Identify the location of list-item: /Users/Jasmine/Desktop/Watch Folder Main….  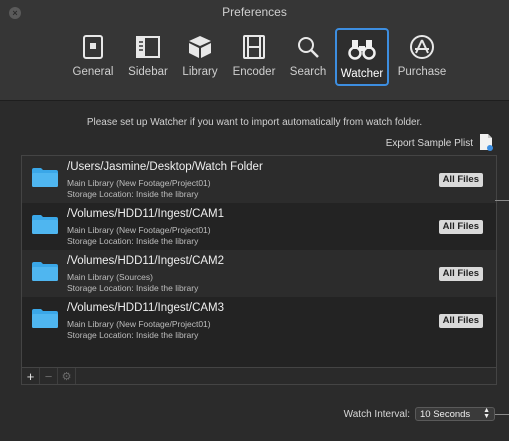
(259, 179).